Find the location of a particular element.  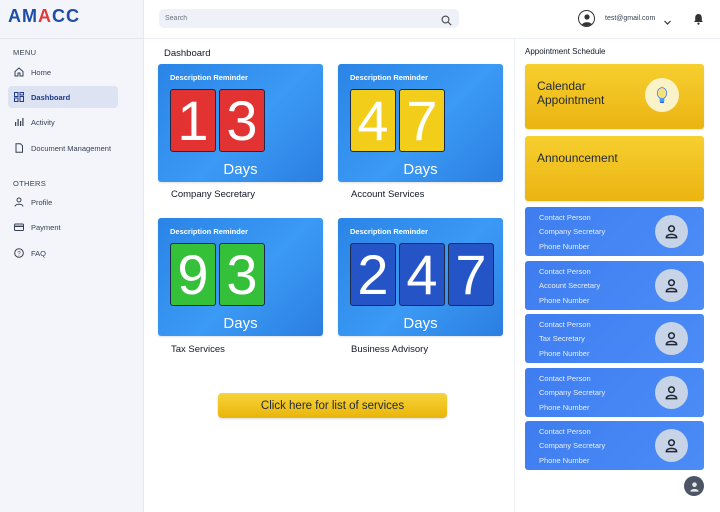

sidebar-item-label: Document Management is located at coordinates (71, 148).